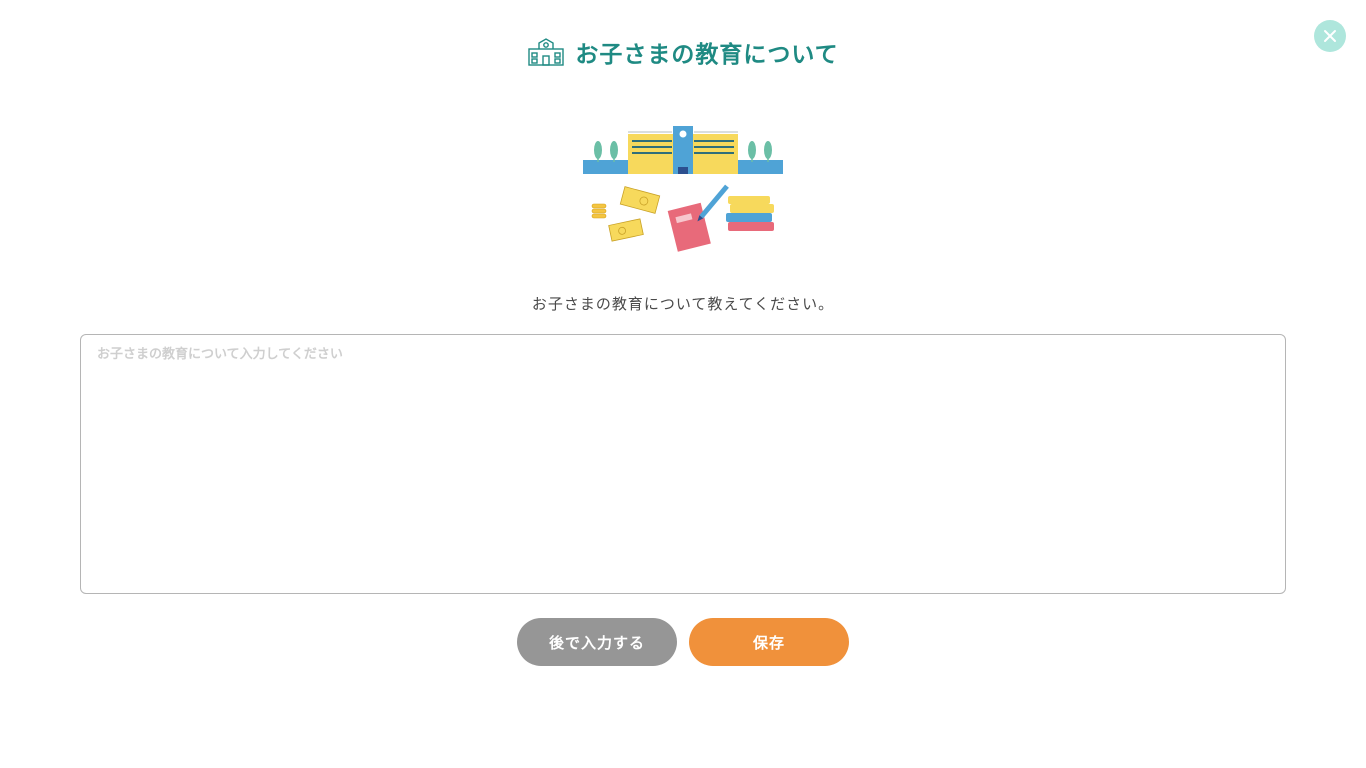 This screenshot has width=1366, height=768. What do you see at coordinates (707, 55) in the screenshot?
I see `dialog-title: お子さまの教育について` at bounding box center [707, 55].